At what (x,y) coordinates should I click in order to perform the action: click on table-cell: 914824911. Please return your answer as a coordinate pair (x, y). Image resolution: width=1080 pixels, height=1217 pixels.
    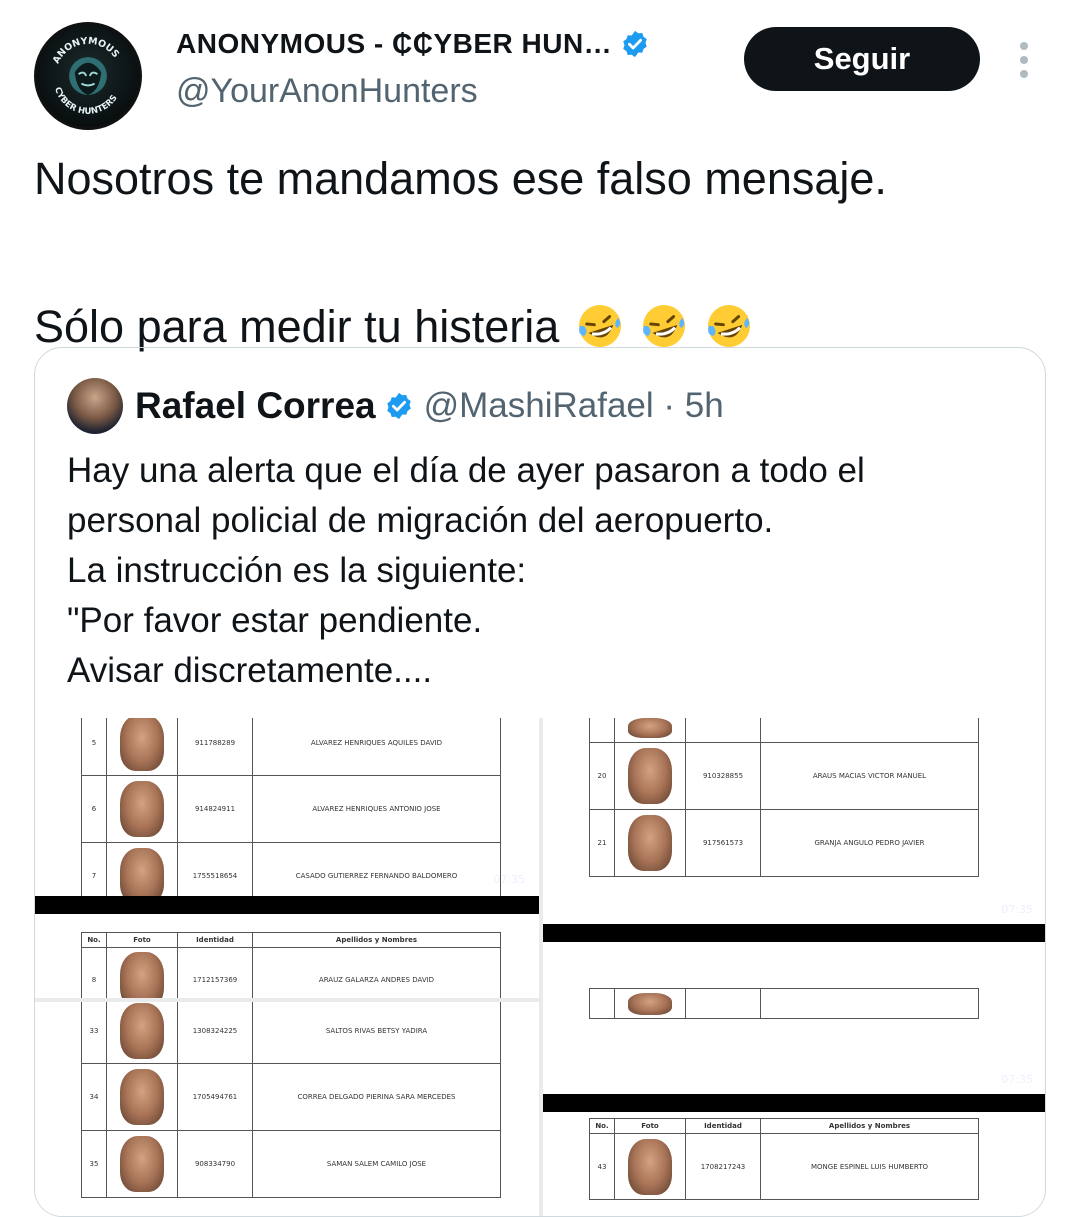
    Looking at the image, I should click on (215, 809).